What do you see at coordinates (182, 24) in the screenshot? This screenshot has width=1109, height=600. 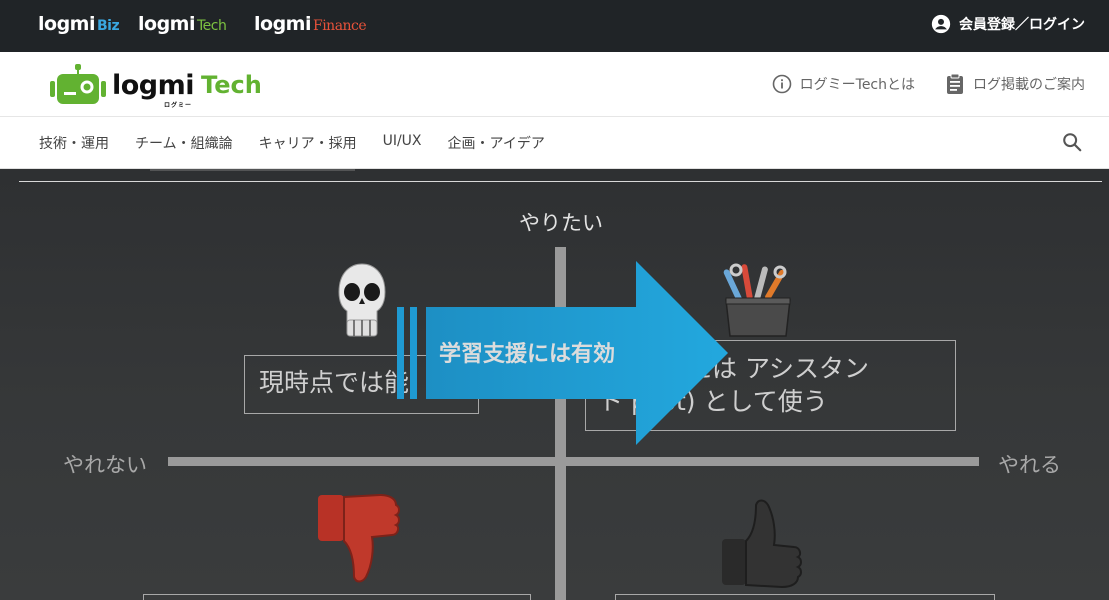 I see `logmi-tech-link: logmi Tech` at bounding box center [182, 24].